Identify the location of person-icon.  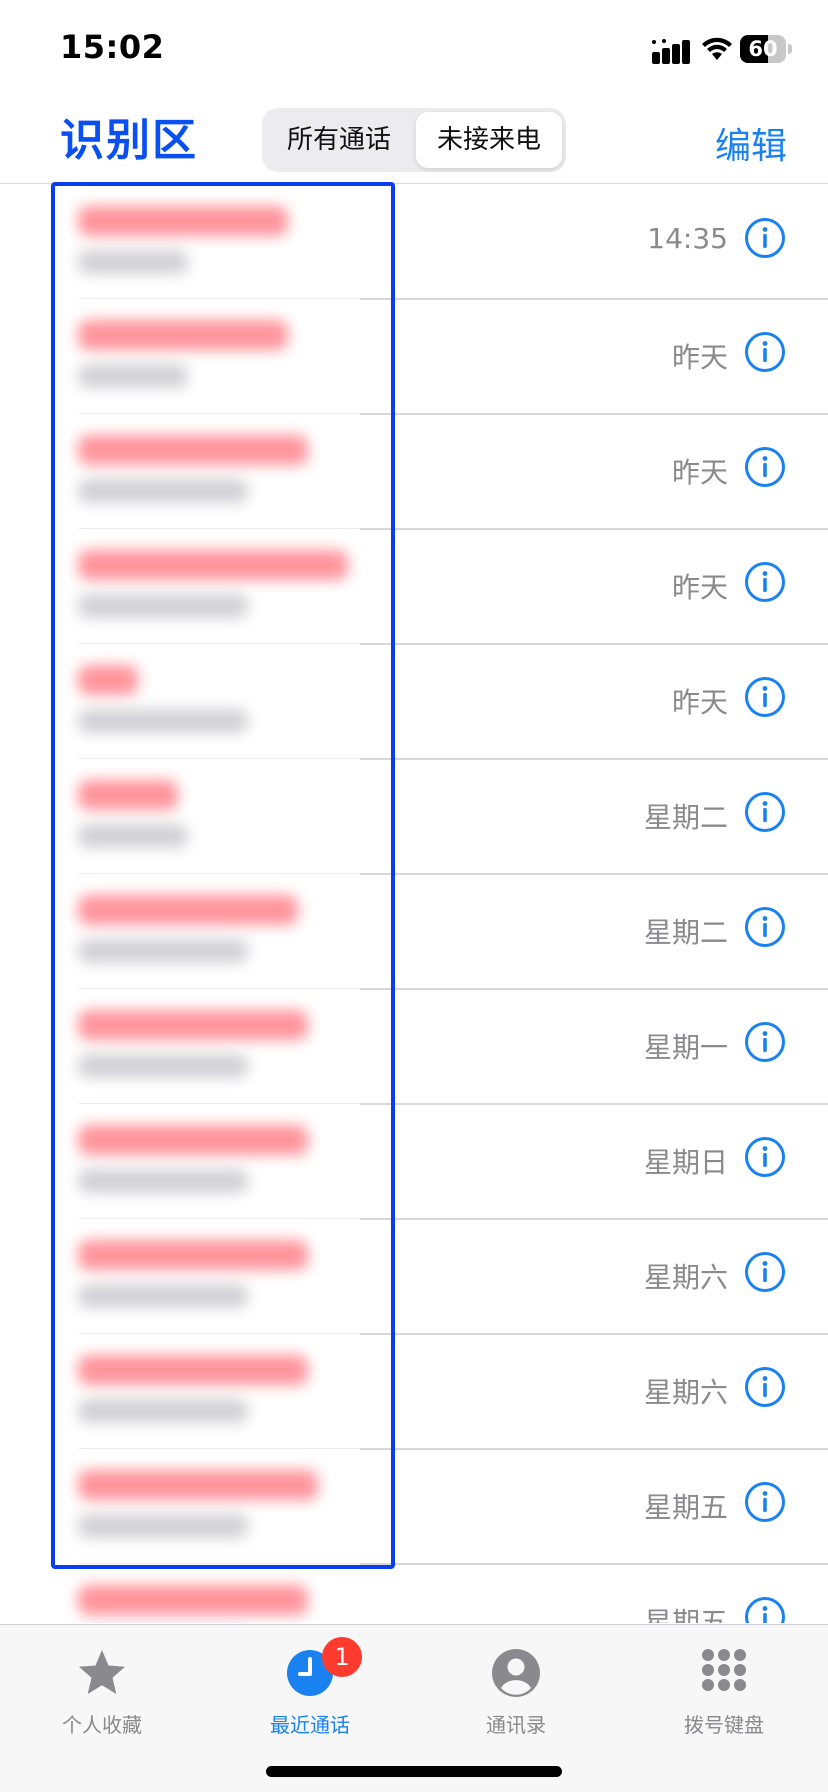
(516, 1673).